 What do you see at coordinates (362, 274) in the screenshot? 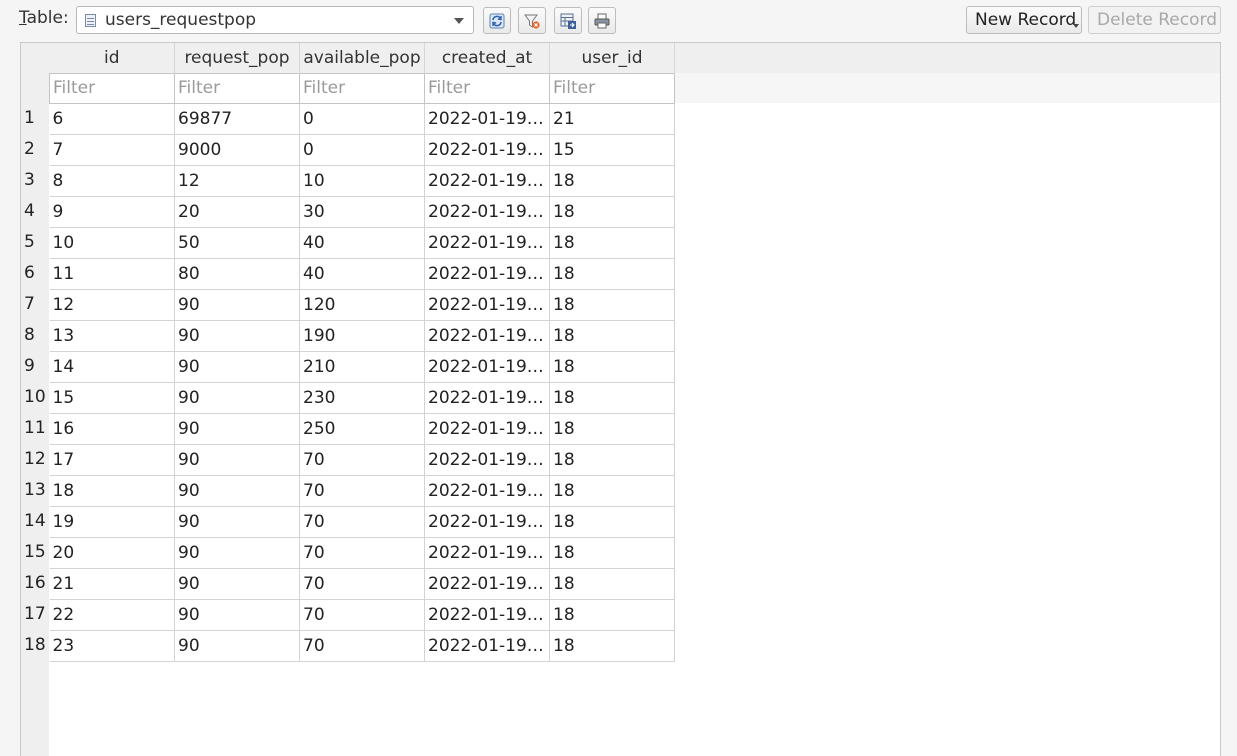
I see `table-row: 11 80 40 2022-01-19… 18` at bounding box center [362, 274].